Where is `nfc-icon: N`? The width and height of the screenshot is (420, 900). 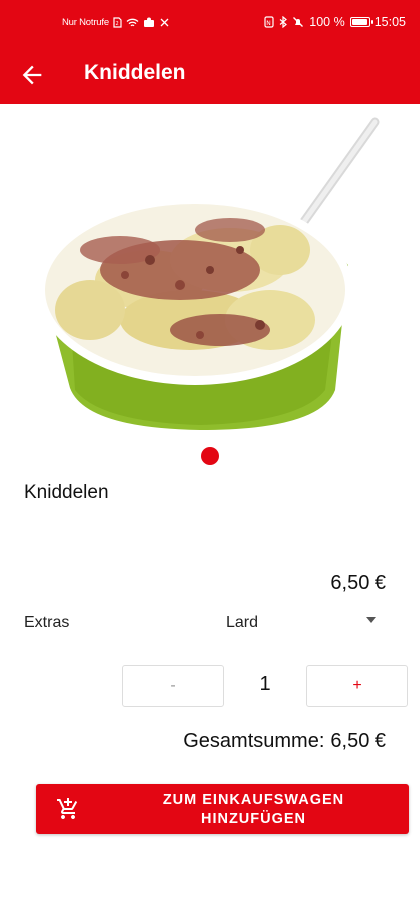
nfc-icon: N is located at coordinates (269, 22).